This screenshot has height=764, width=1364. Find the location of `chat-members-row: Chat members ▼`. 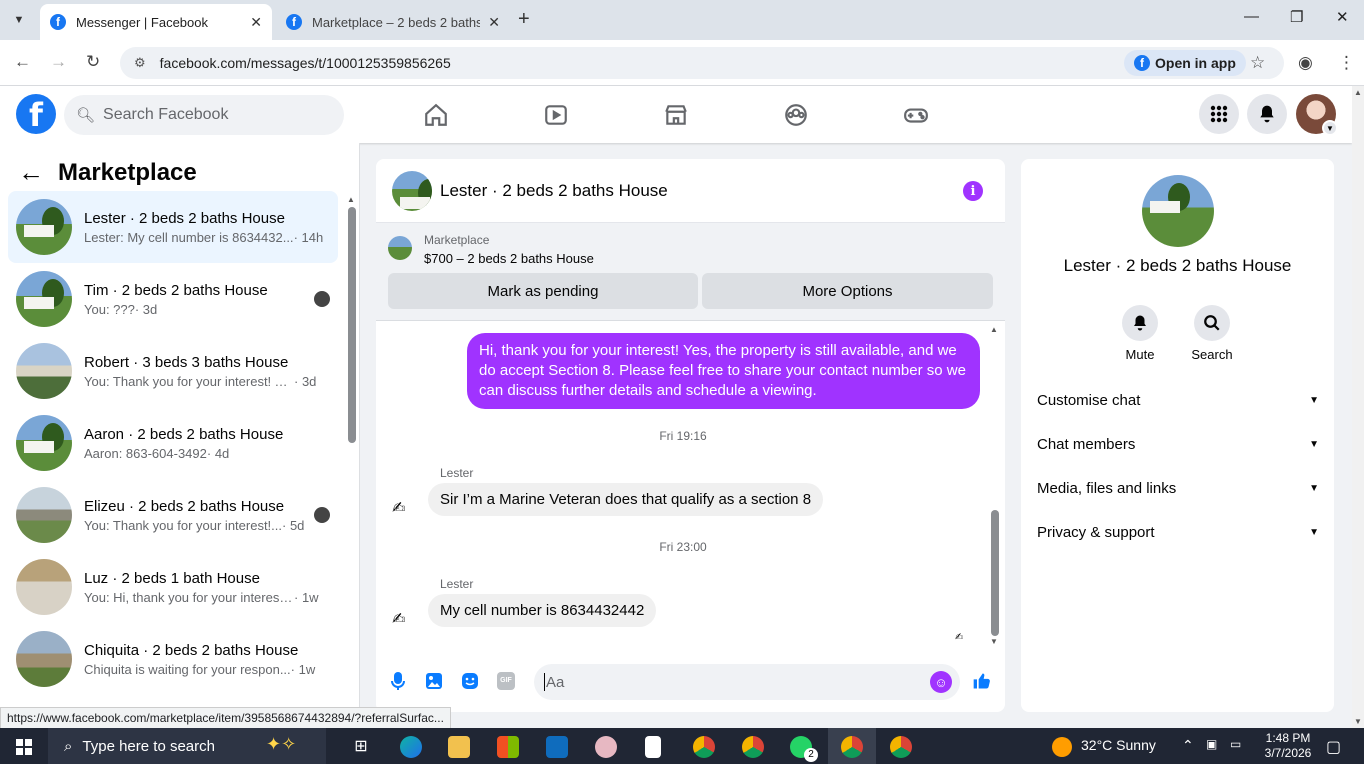

chat-members-row: Chat members ▼ is located at coordinates (1178, 444).